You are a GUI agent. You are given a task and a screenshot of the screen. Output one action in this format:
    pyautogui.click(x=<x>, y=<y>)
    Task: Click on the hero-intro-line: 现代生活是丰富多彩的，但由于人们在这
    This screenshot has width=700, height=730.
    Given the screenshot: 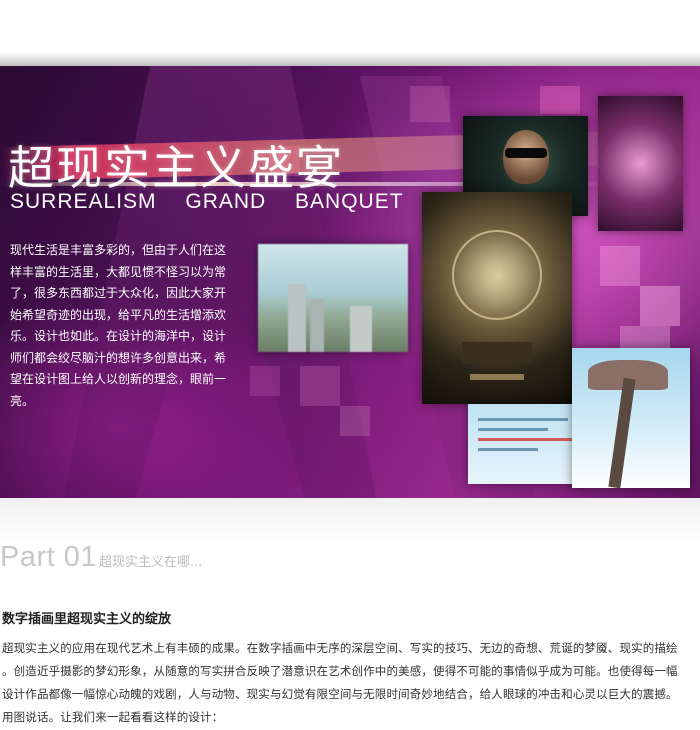 What is the action you would take?
    pyautogui.click(x=118, y=250)
    